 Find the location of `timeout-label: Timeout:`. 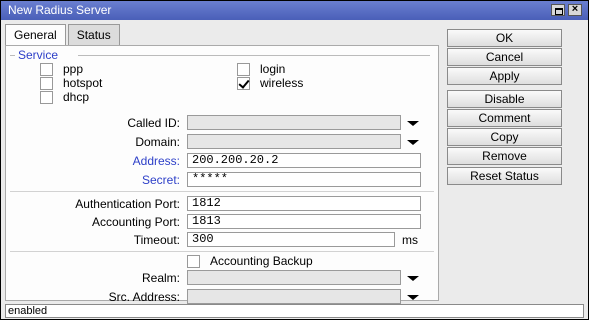

timeout-label: Timeout: is located at coordinates (156, 240).